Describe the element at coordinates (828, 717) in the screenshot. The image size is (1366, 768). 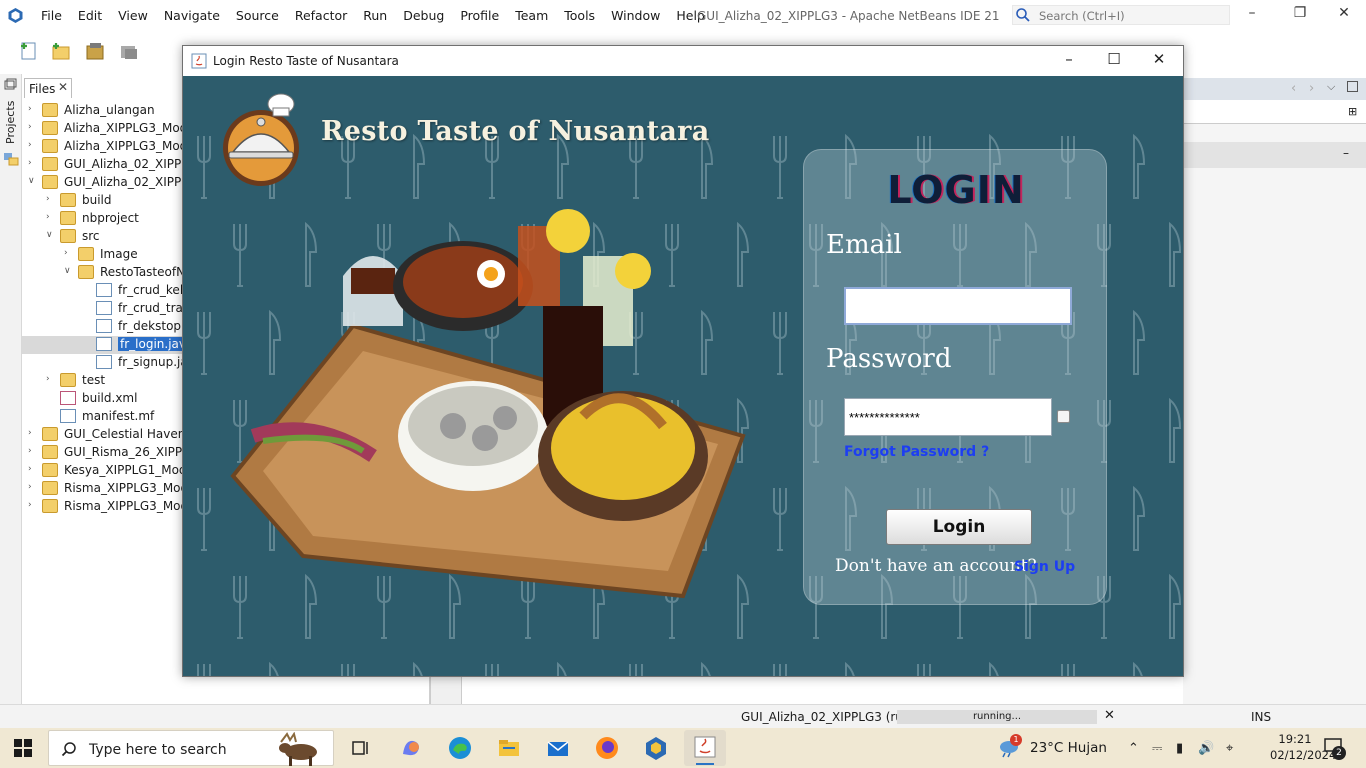
I see `run-task-label: GUI_Alizha_02_XIPPLG3 (run)` at that location.